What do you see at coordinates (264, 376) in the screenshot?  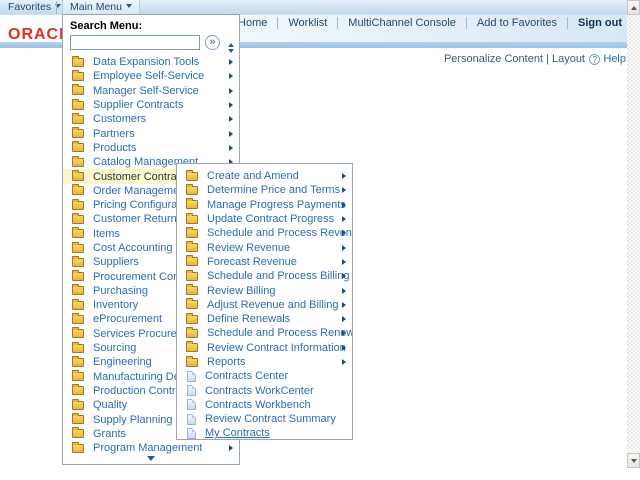 I see `submenu-item-contracts-center: Contracts Center` at bounding box center [264, 376].